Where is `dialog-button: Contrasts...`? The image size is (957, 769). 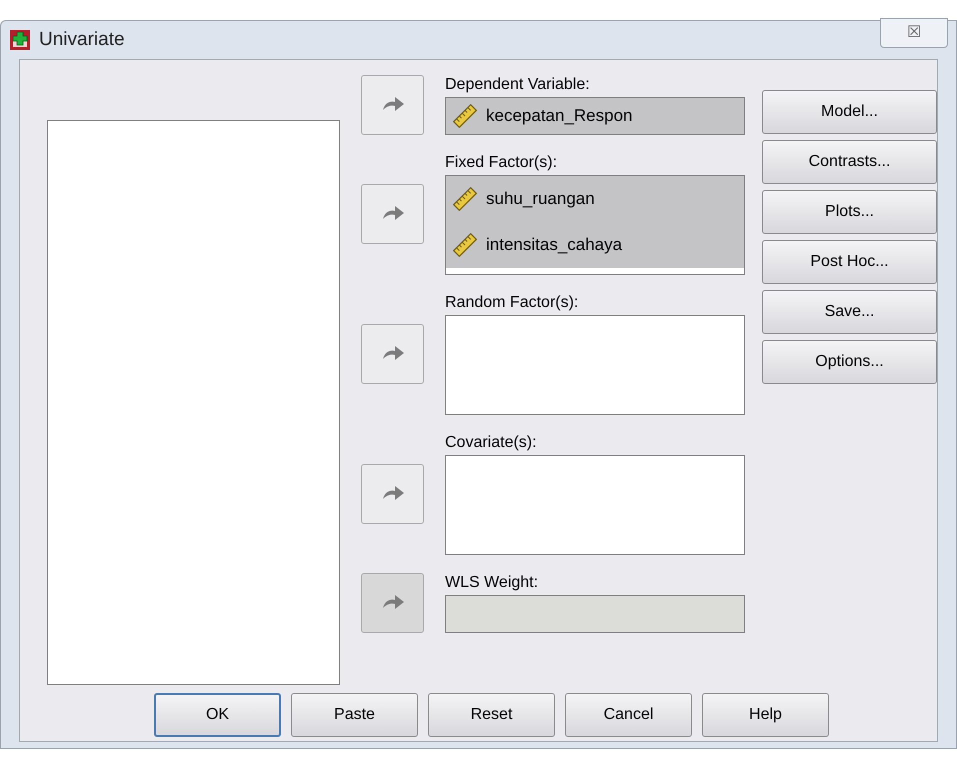 dialog-button: Contrasts... is located at coordinates (849, 162).